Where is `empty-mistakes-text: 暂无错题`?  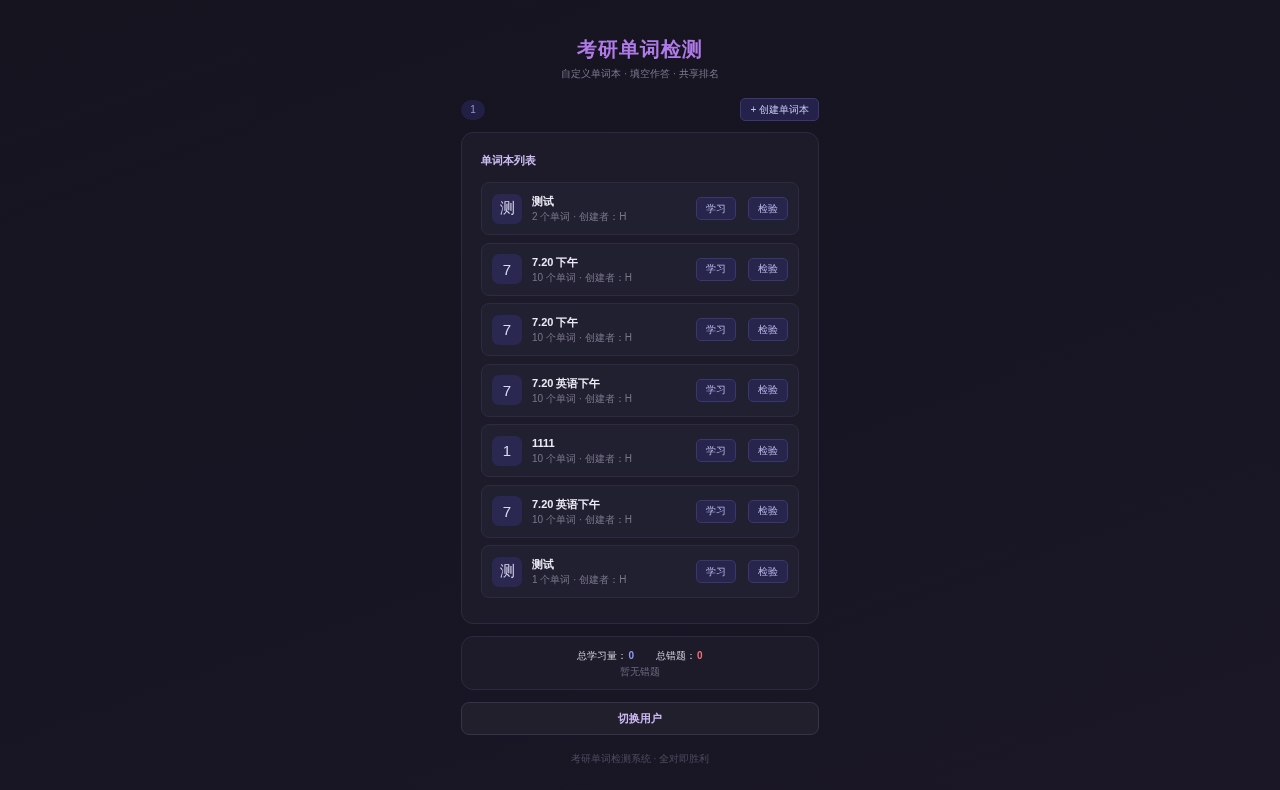
empty-mistakes-text: 暂无错题 is located at coordinates (640, 671).